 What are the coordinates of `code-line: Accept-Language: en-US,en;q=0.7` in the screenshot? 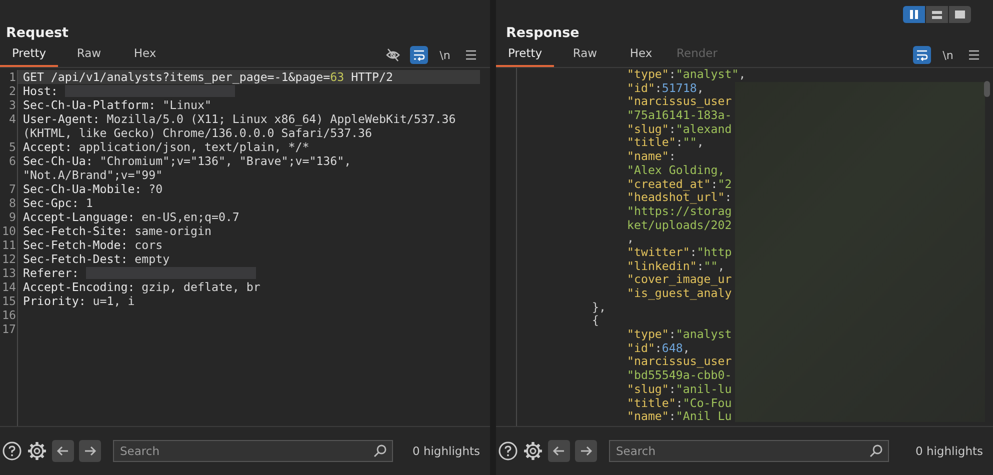 It's located at (131, 217).